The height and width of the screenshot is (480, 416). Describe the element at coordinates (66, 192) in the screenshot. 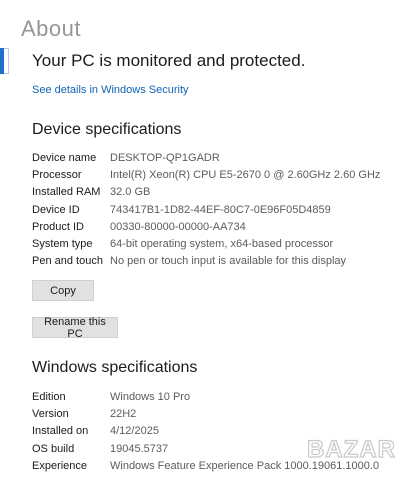

I see `spec-label: Installed RAM` at that location.